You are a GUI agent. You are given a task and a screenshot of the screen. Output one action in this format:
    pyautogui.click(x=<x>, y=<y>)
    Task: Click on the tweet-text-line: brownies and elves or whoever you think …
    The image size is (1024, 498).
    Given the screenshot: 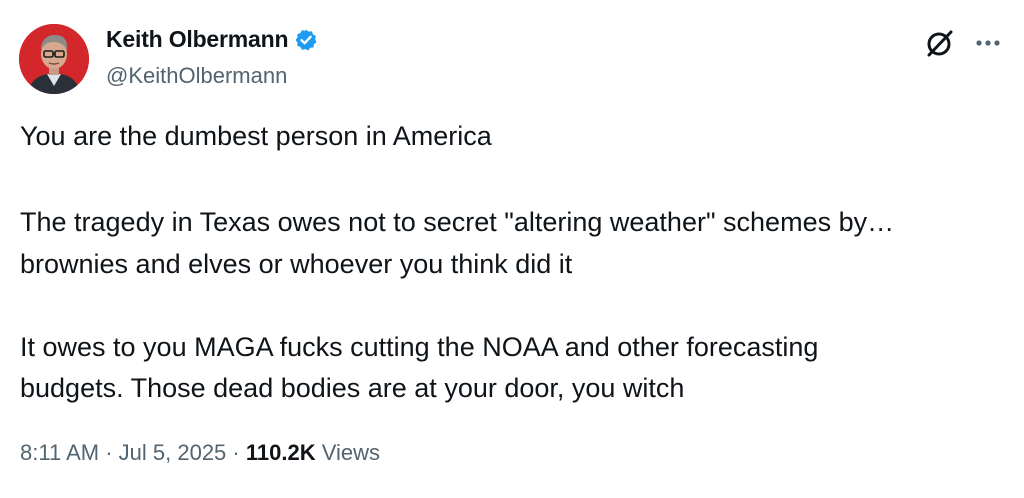 What is the action you would take?
    pyautogui.click(x=296, y=264)
    